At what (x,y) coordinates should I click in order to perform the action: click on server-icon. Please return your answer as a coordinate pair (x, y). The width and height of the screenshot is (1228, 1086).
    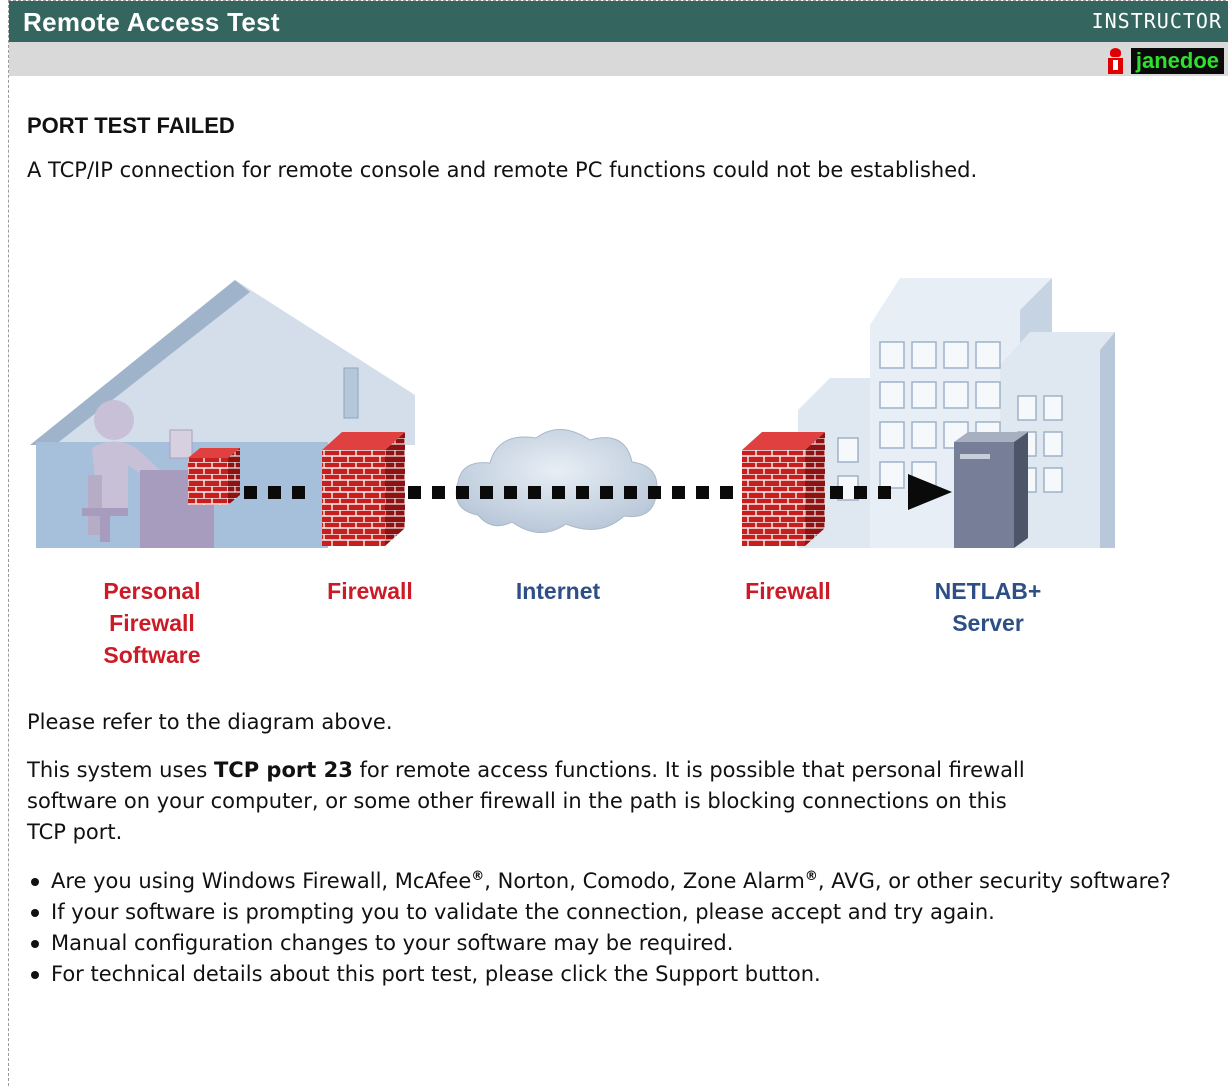
    Looking at the image, I should click on (991, 490).